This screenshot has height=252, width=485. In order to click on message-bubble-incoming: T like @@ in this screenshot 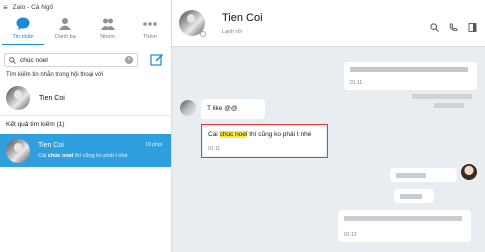, I will do `click(233, 109)`.